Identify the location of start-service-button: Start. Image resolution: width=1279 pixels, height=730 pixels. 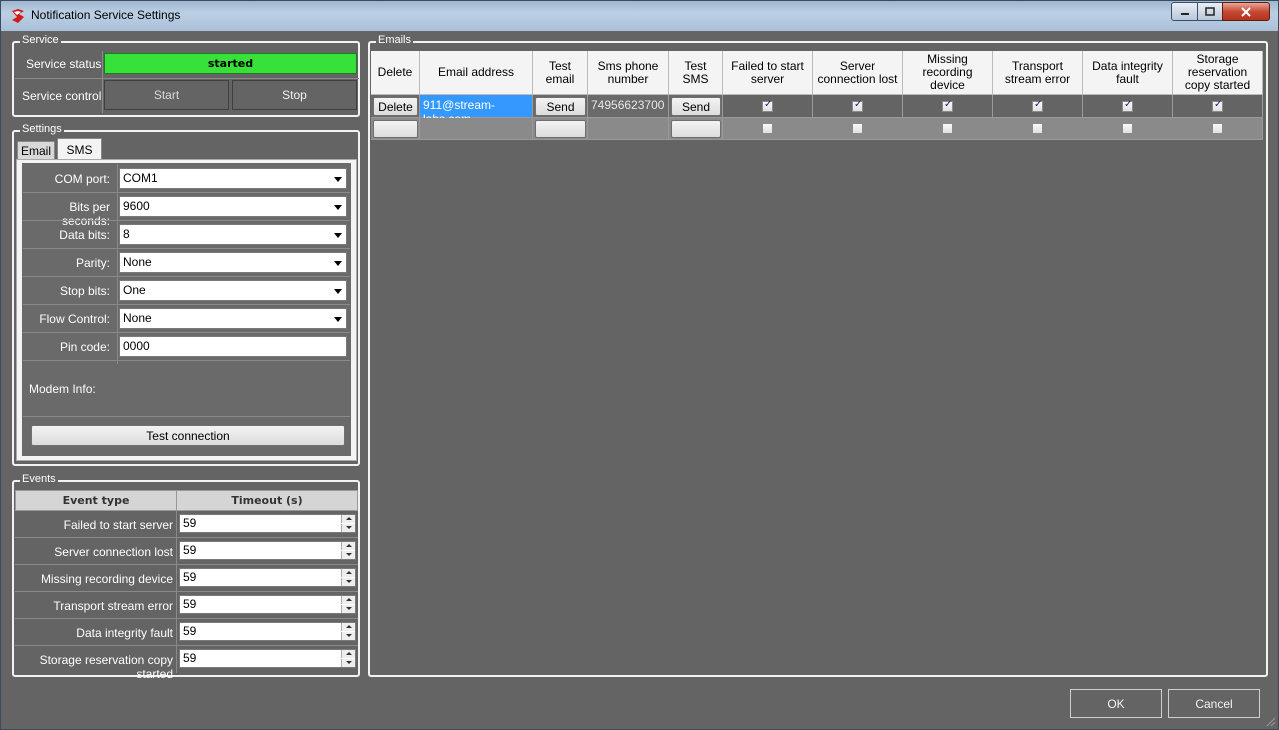
(166, 95).